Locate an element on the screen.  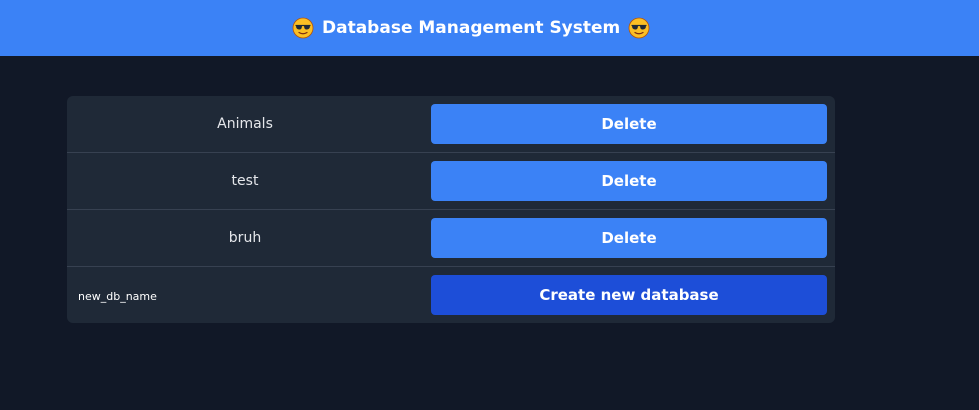
database-row: Animals Delete is located at coordinates (451, 124).